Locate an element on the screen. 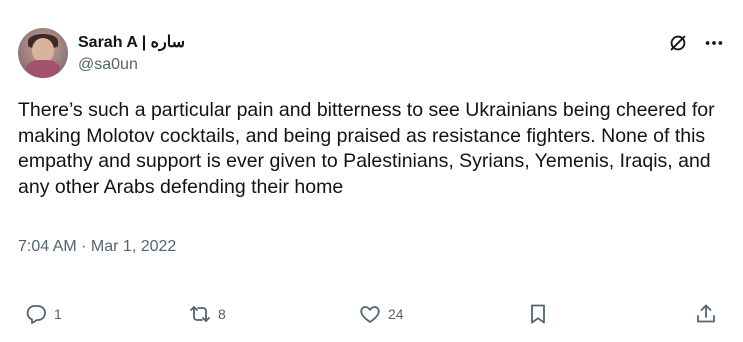 Image resolution: width=743 pixels, height=342 pixels. like-icon is located at coordinates (370, 314).